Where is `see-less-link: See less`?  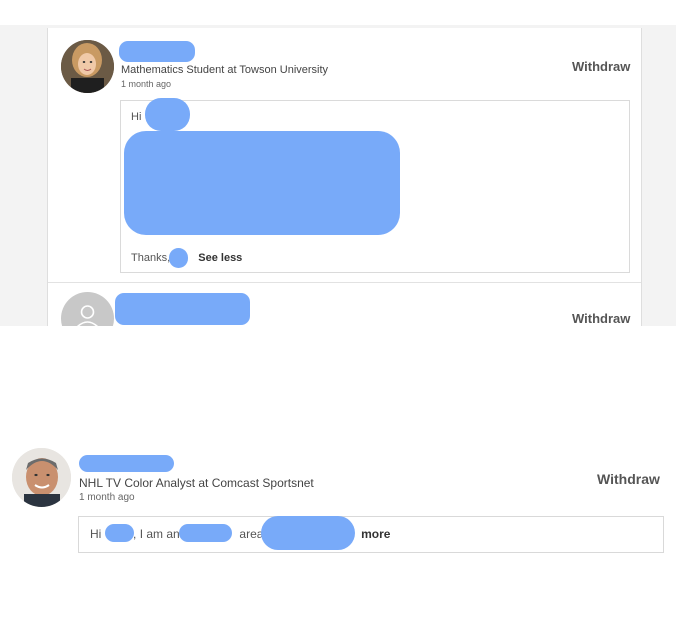 see-less-link: See less is located at coordinates (220, 258).